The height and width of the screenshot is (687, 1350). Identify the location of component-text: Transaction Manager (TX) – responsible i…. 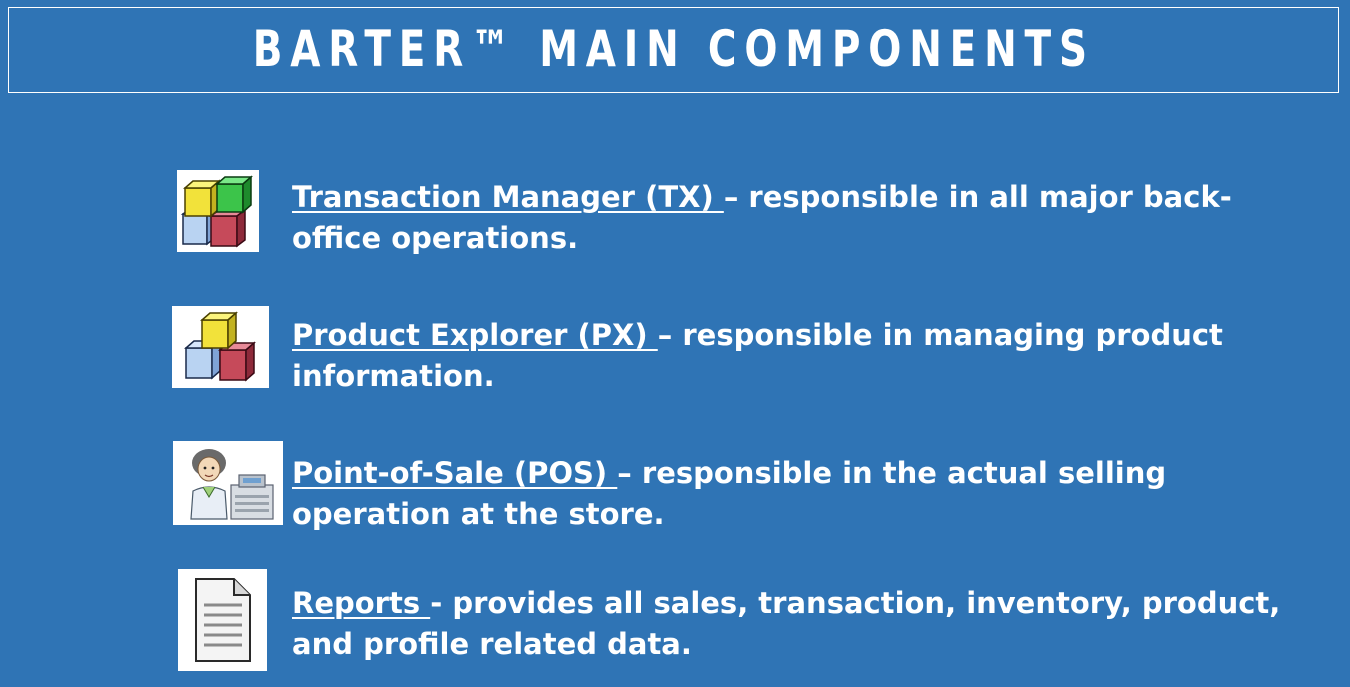
(792, 218).